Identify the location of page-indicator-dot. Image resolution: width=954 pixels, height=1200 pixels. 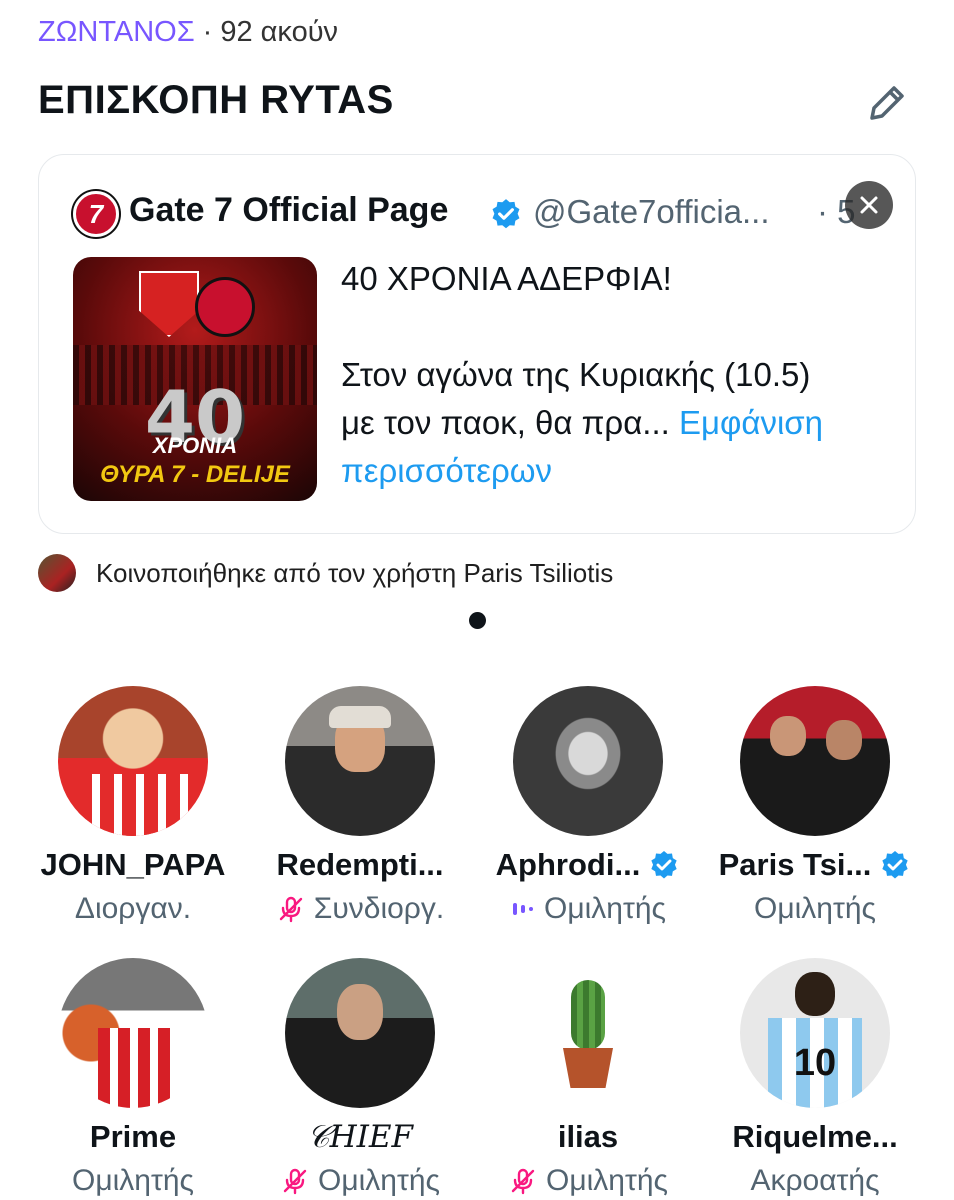
(477, 620).